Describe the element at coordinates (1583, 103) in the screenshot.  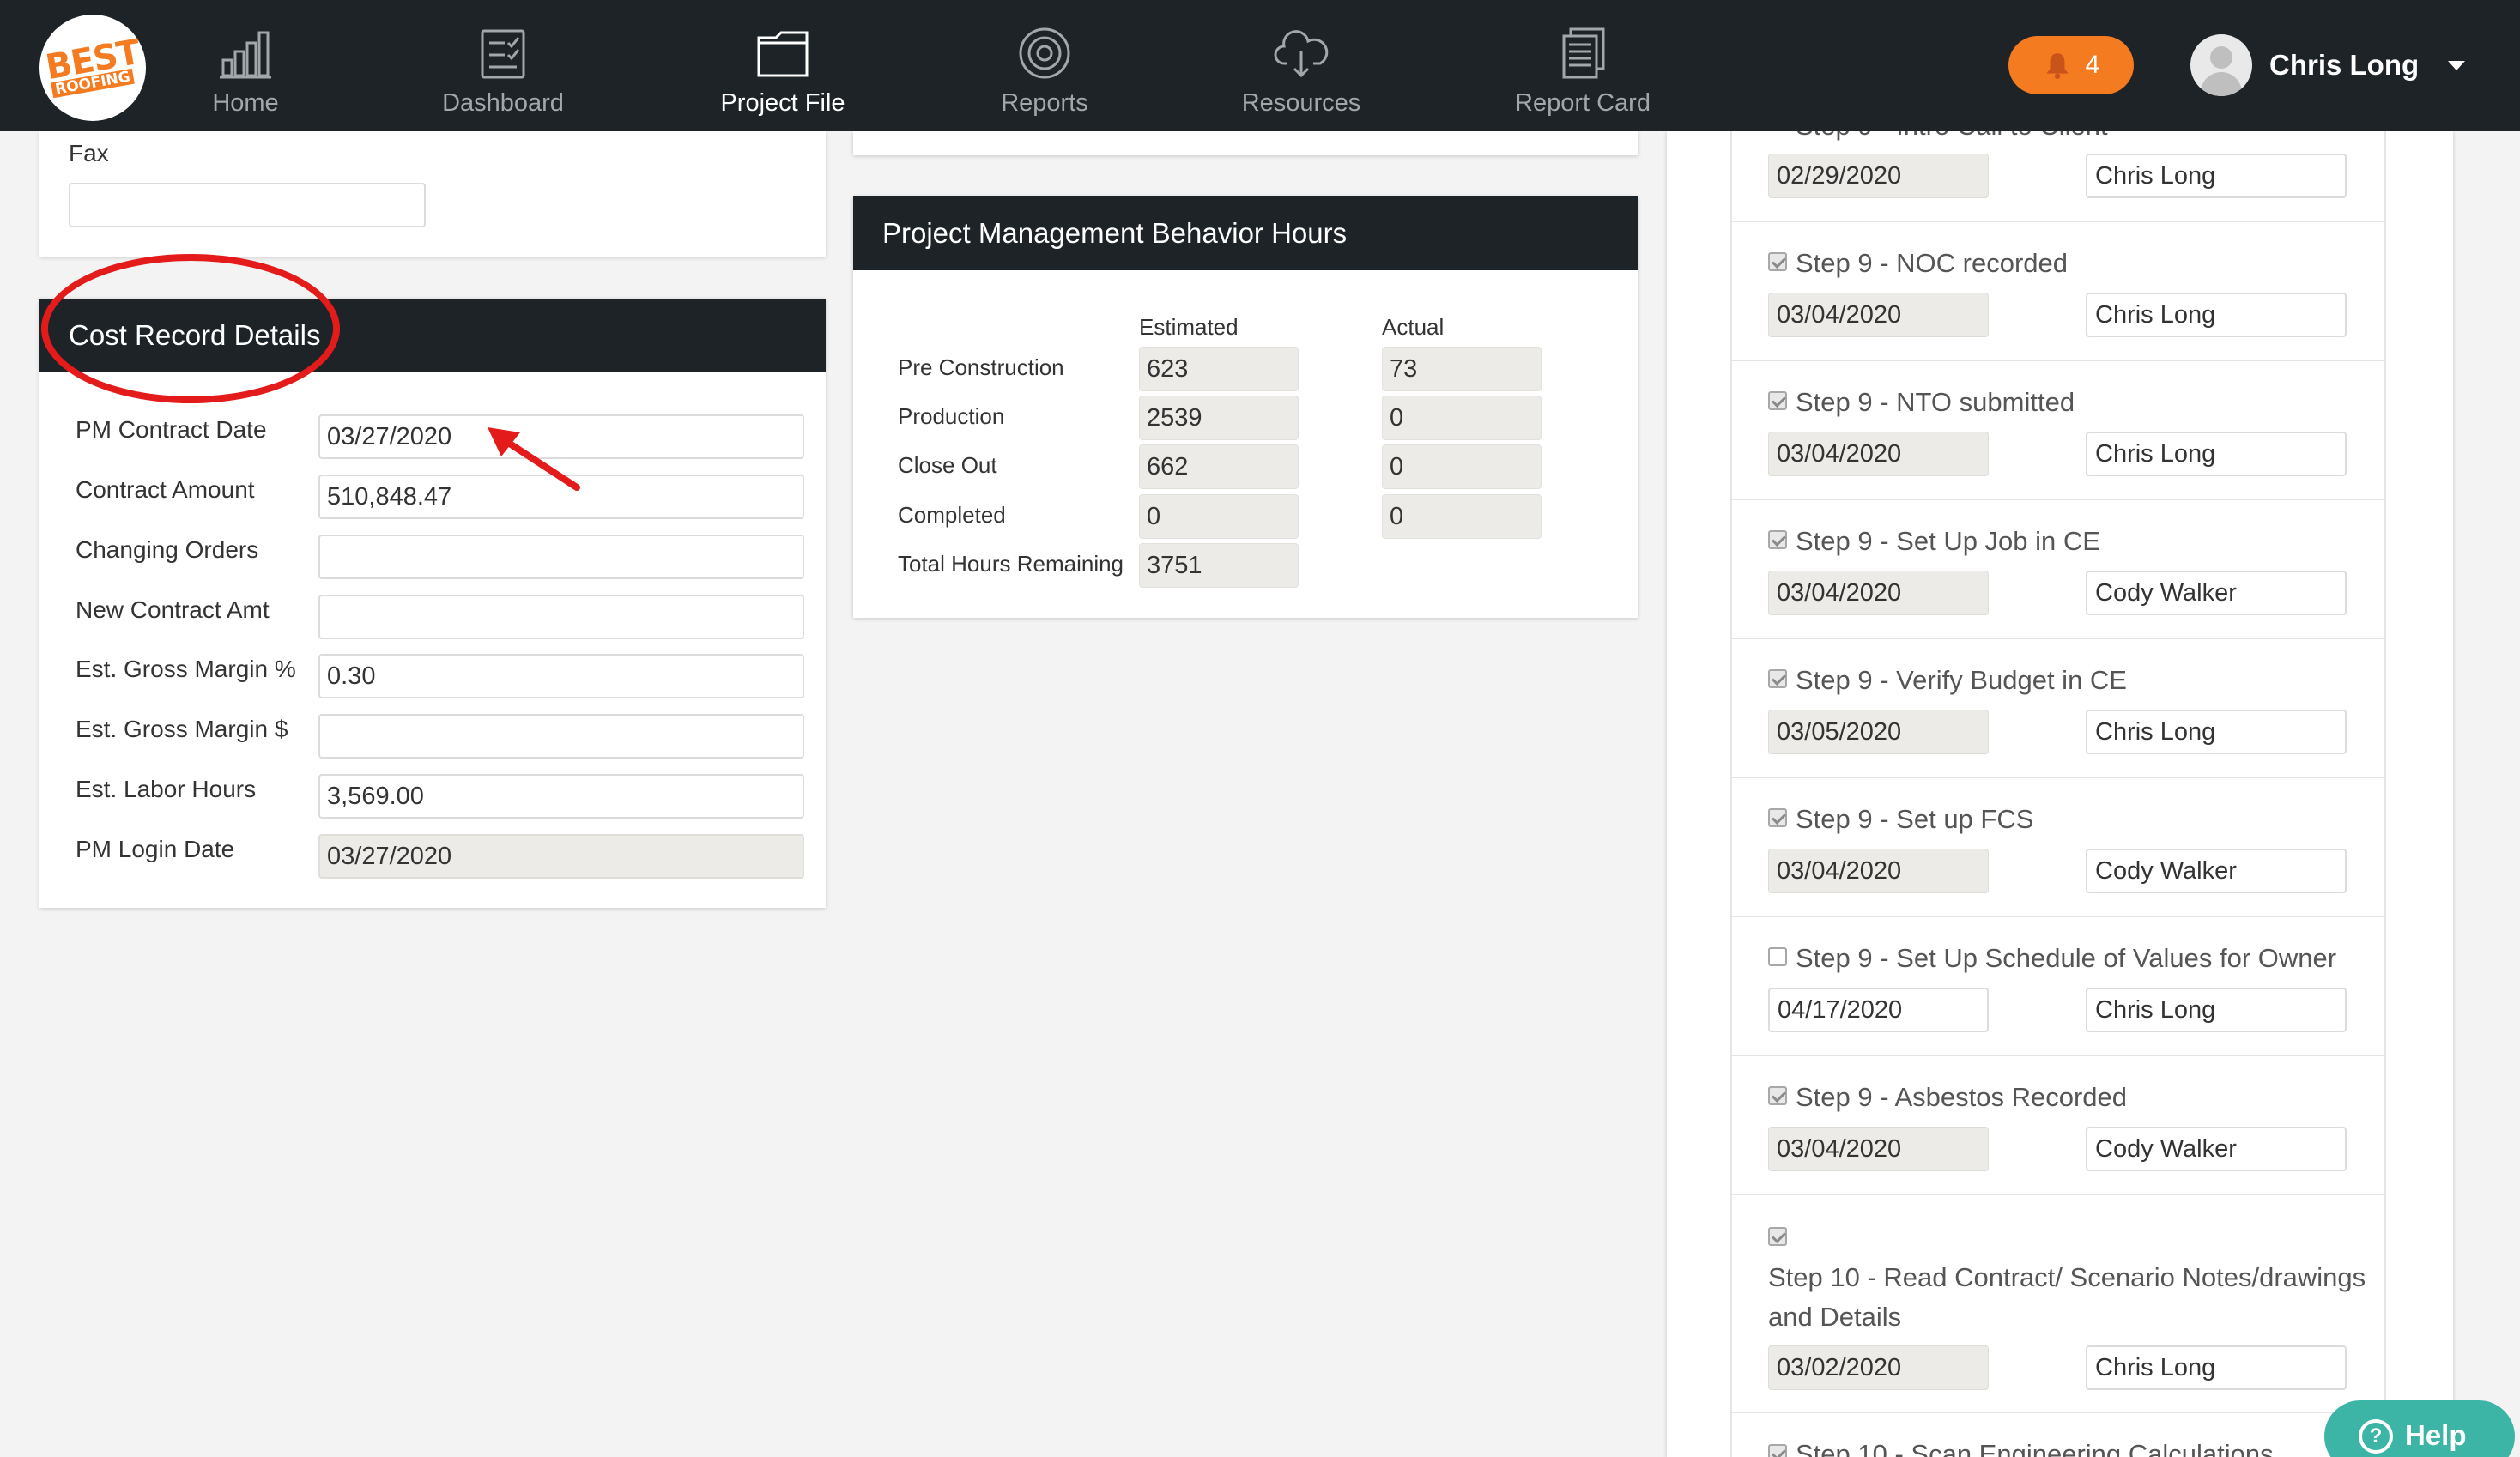
I see `nav-report-card-label: Report Card` at that location.